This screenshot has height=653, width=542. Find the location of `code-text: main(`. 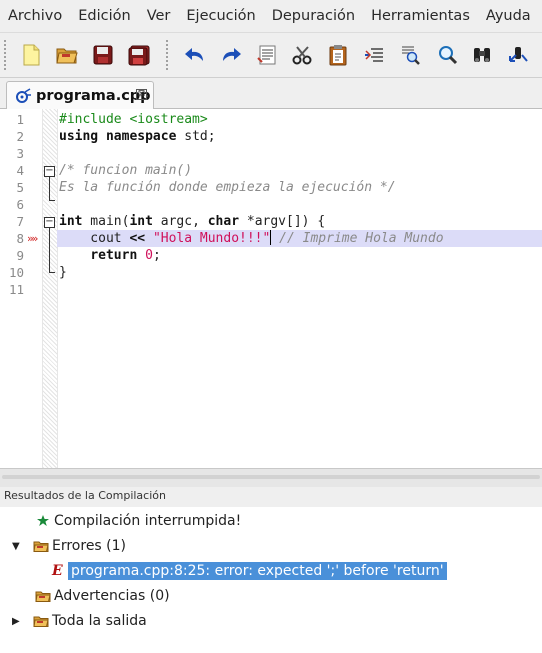

code-text: main( is located at coordinates (106, 221).